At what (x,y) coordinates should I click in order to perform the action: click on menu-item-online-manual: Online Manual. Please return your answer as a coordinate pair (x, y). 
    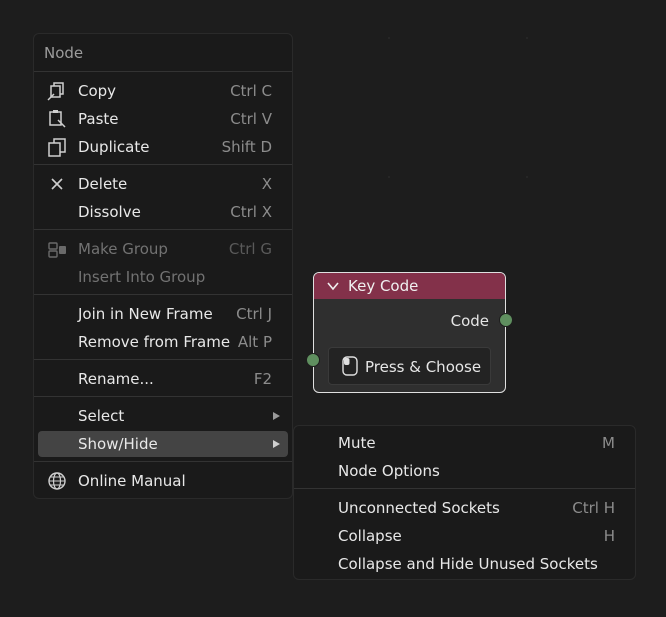
    Looking at the image, I should click on (163, 481).